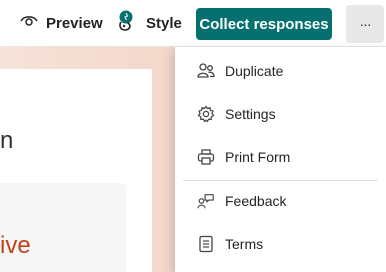 This screenshot has height=272, width=386. I want to click on menu-item-label: Print Form, so click(258, 157).